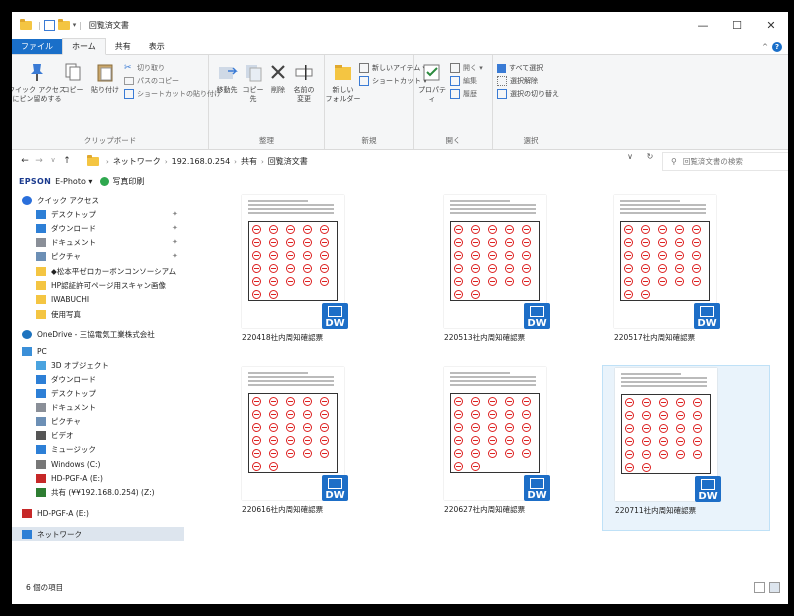  I want to click on history-button: 履歴, so click(463, 94).